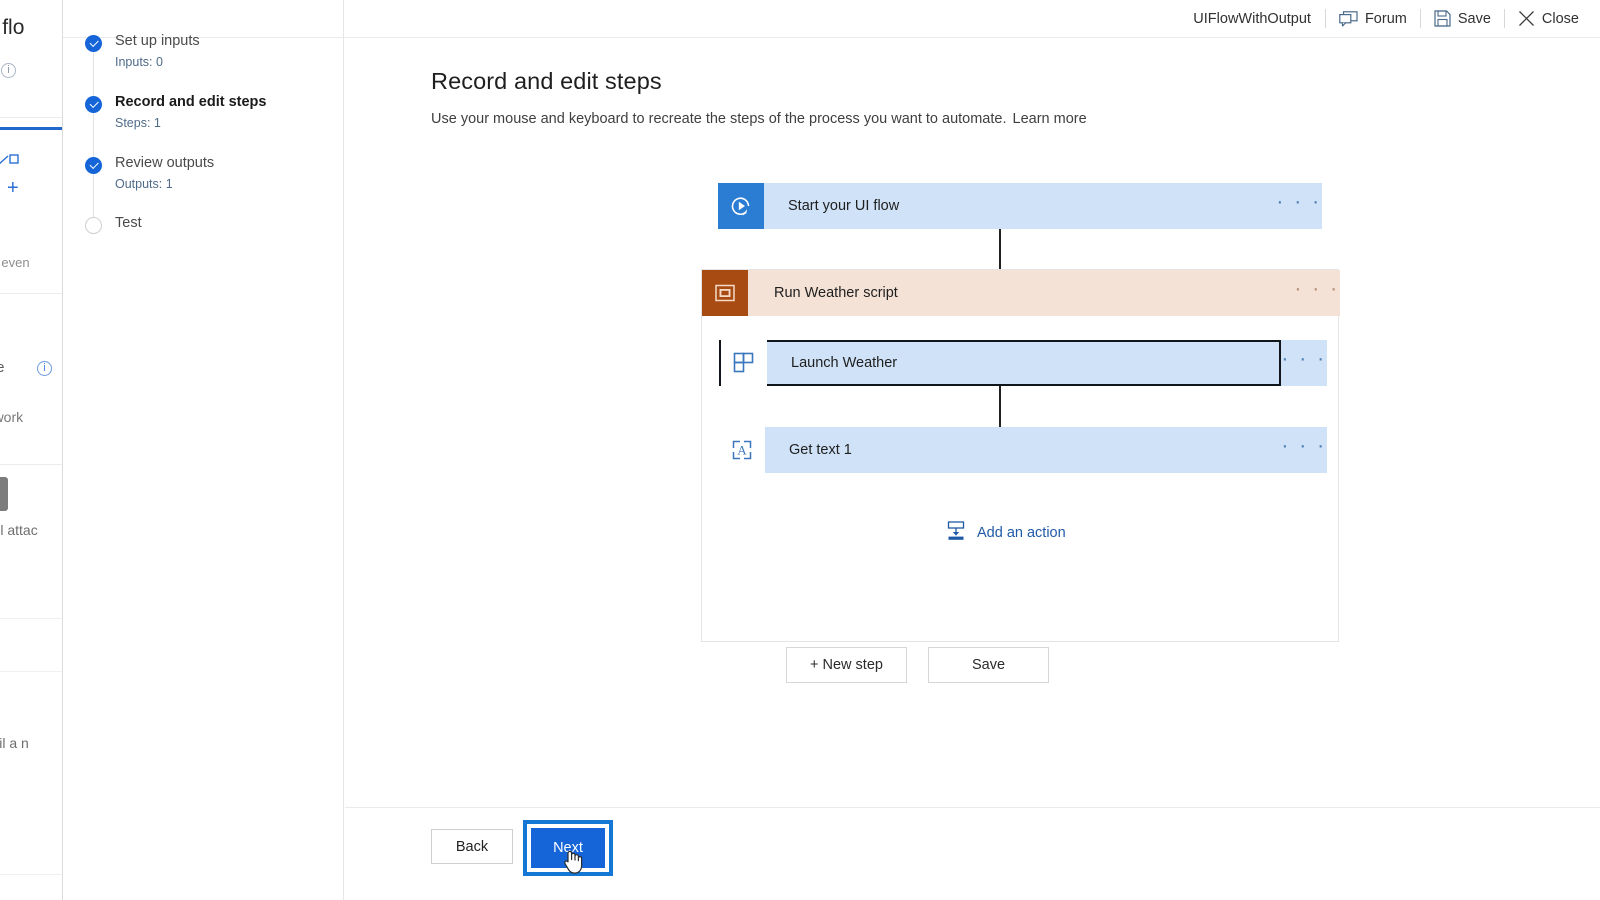  What do you see at coordinates (1304, 450) in the screenshot?
I see `flow-card-get-text-menu-button: · · ·` at bounding box center [1304, 450].